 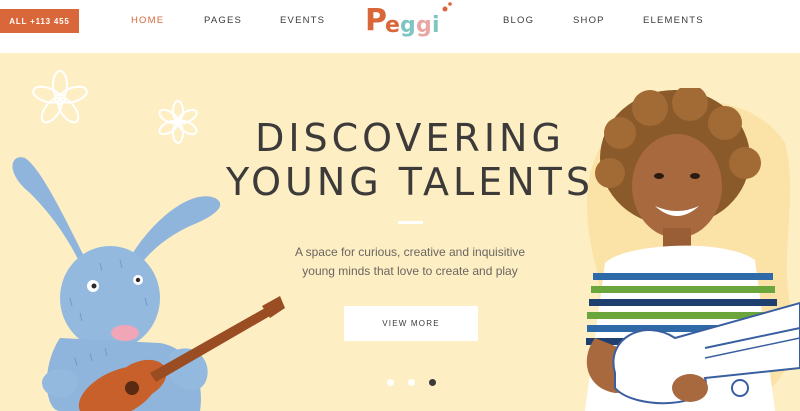 I want to click on nav-pages: PAGES, so click(x=223, y=20).